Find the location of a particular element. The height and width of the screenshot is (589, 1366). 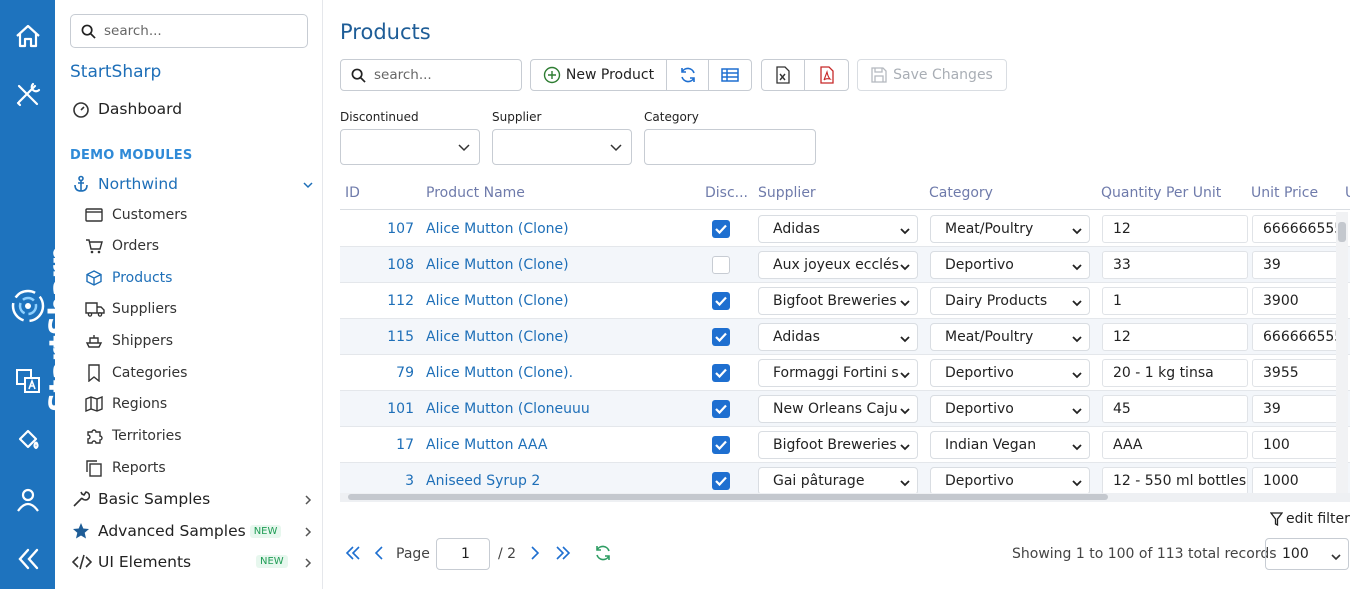

sidebar-search is located at coordinates (189, 31).